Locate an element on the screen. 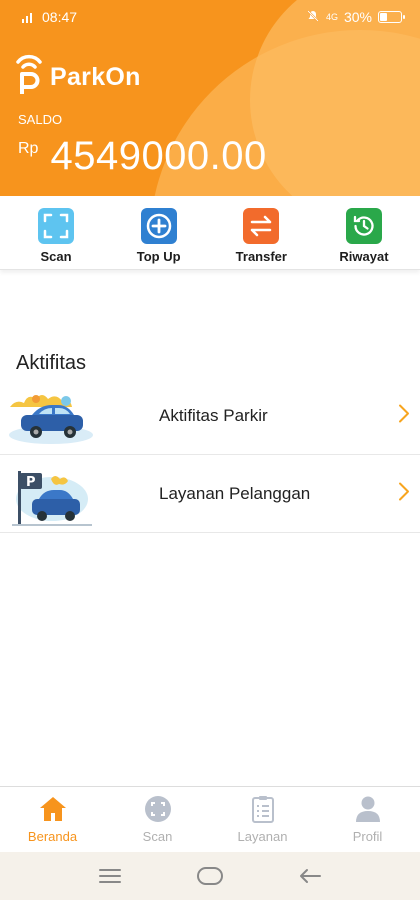 This screenshot has height=900, width=420. quick-actions: Scan Top Up Transfer Riwayat is located at coordinates (210, 233).